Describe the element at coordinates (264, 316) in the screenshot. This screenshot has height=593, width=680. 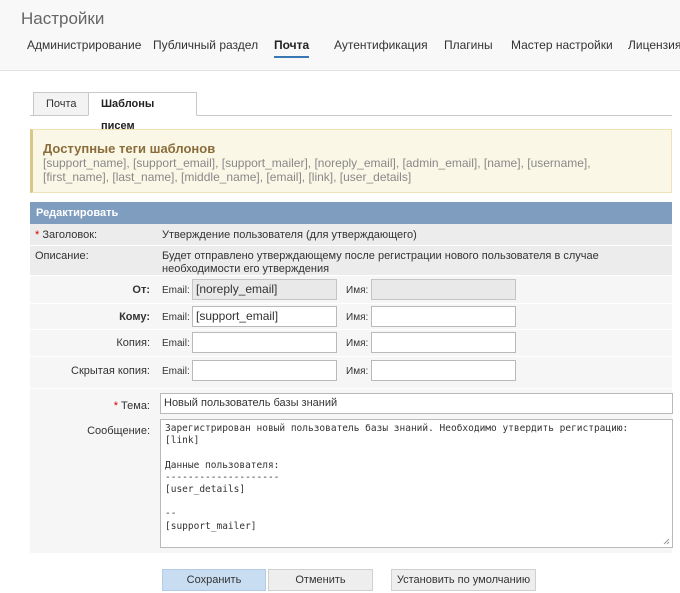
I see `to-email-input: [support_email]` at that location.